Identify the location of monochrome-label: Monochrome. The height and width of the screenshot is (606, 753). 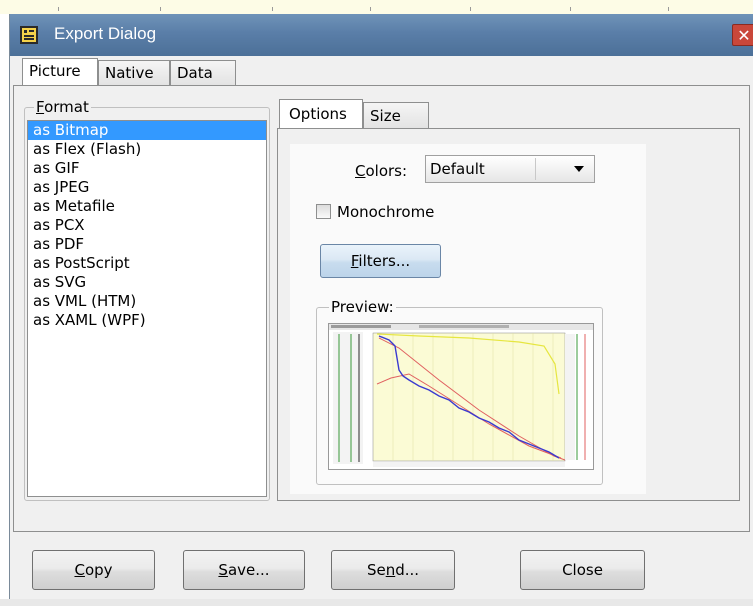
(385, 212).